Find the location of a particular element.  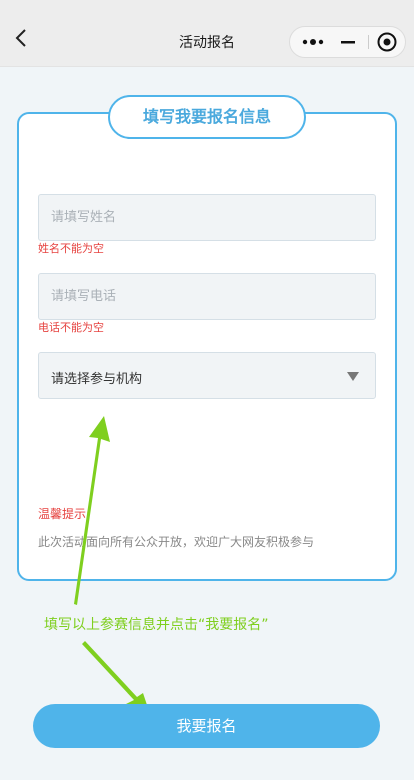

name-input is located at coordinates (207, 217).